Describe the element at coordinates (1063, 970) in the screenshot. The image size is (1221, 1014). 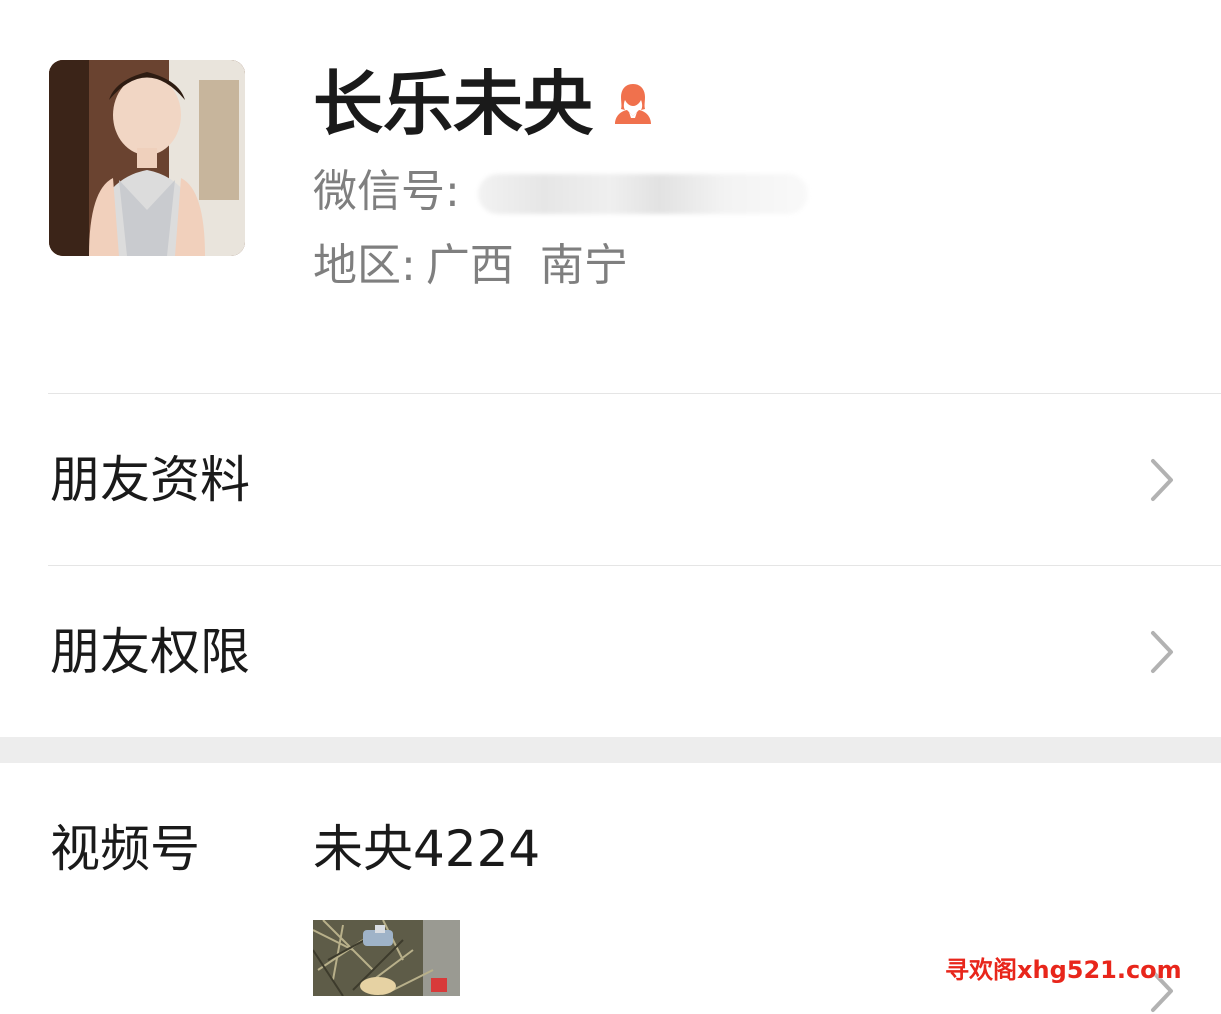
I see `watermark: 寻欢阁xhg521.com` at that location.